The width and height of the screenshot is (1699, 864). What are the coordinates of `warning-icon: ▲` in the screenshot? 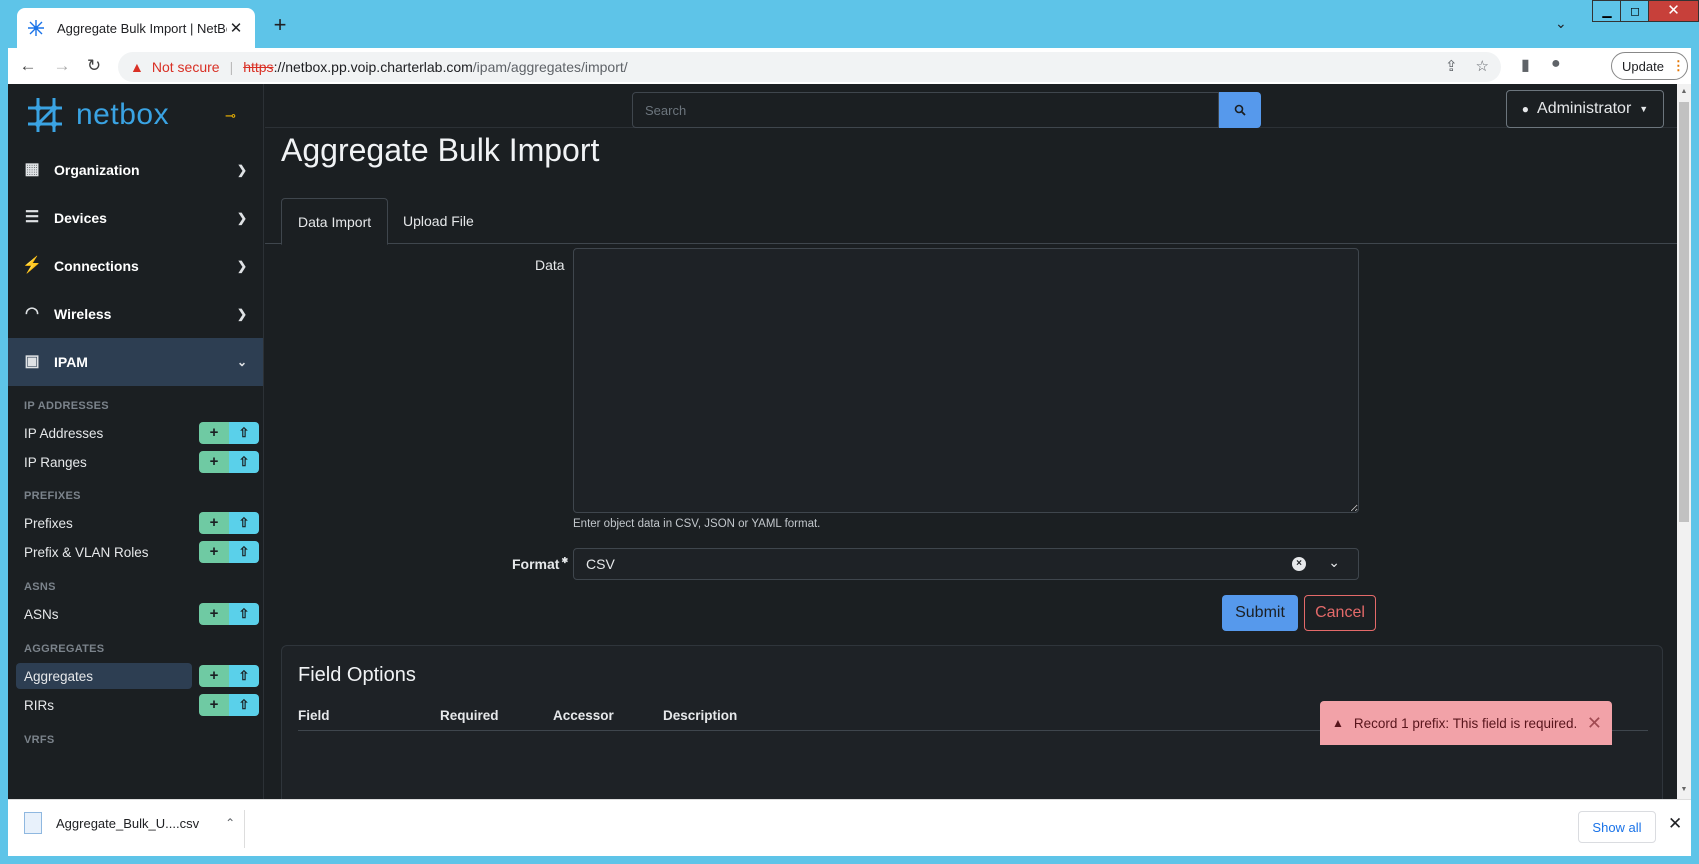 It's located at (137, 67).